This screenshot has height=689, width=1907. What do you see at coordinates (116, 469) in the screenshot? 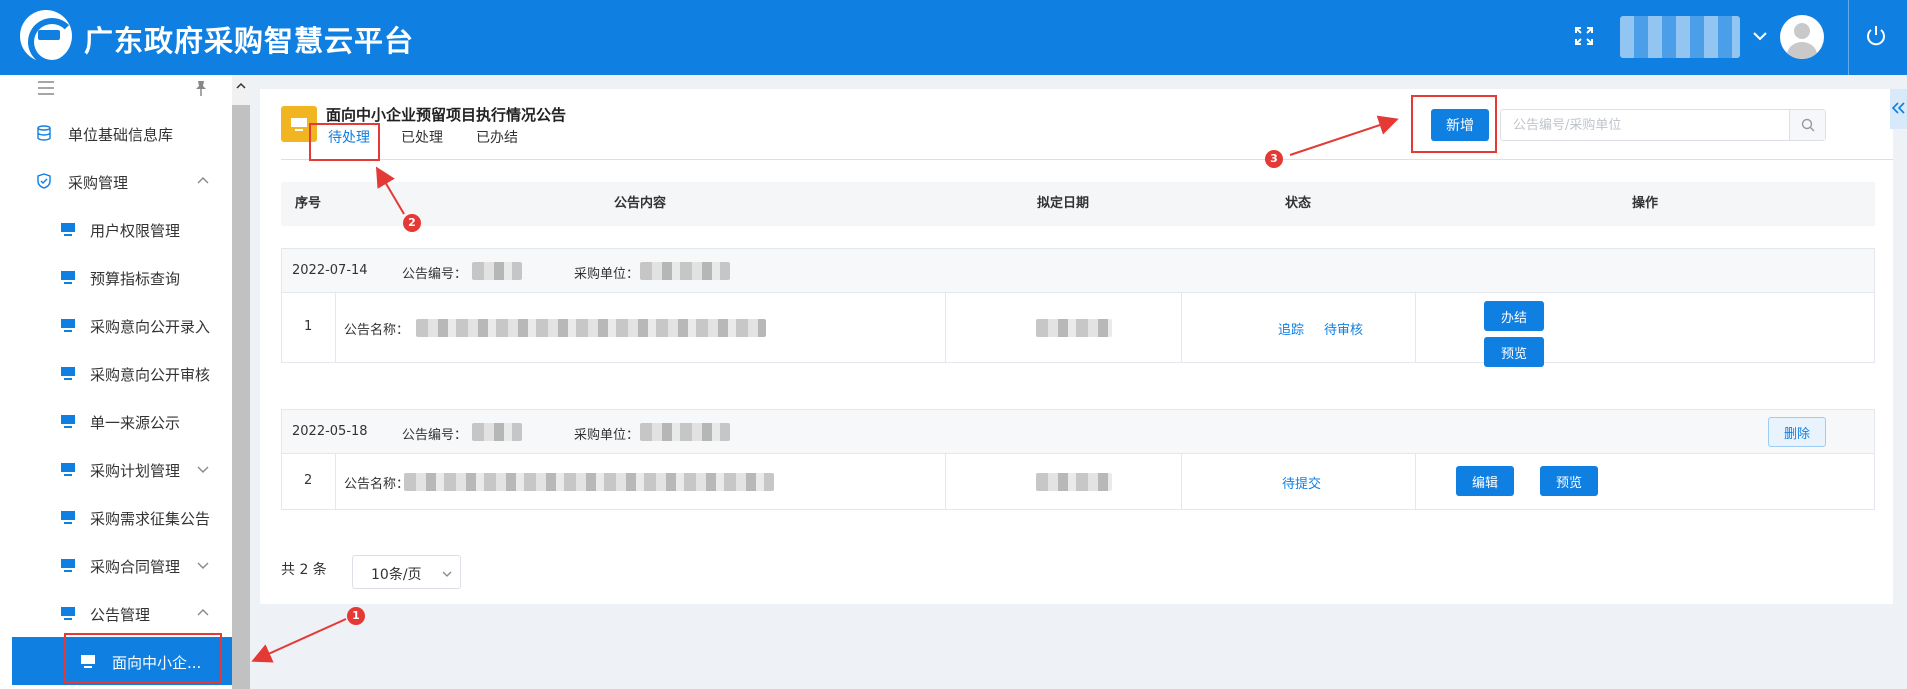
I see `sidebar-item-plan-management: 采购计划管理` at bounding box center [116, 469].